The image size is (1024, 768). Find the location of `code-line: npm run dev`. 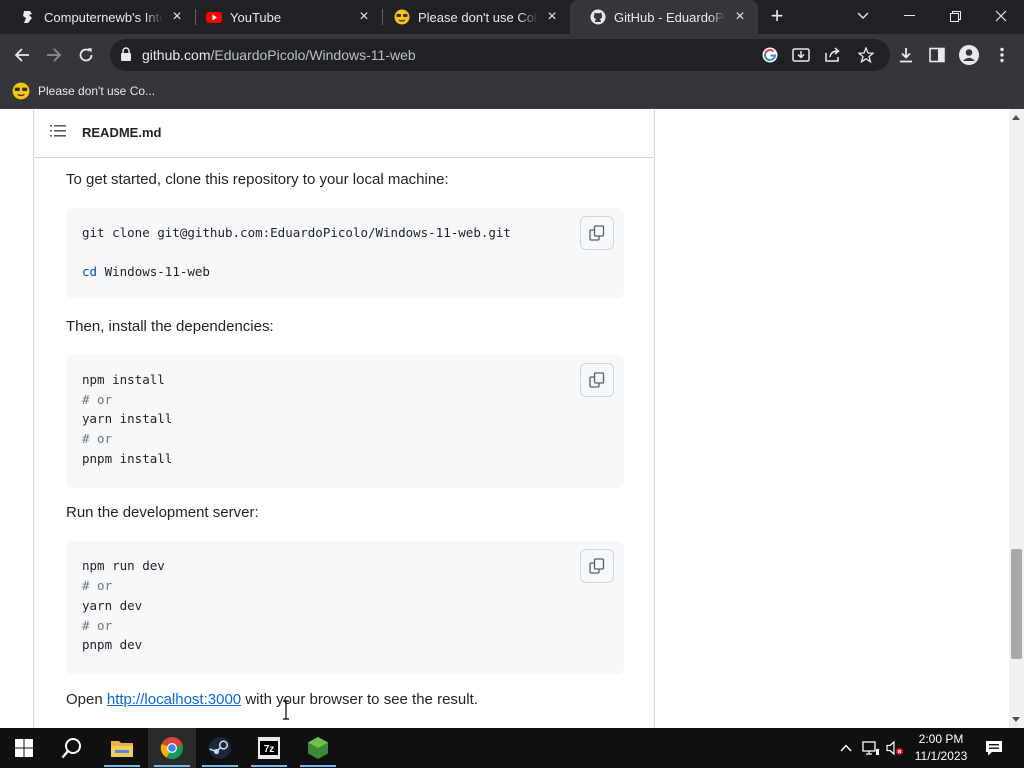

code-line: npm run dev is located at coordinates (123, 565).